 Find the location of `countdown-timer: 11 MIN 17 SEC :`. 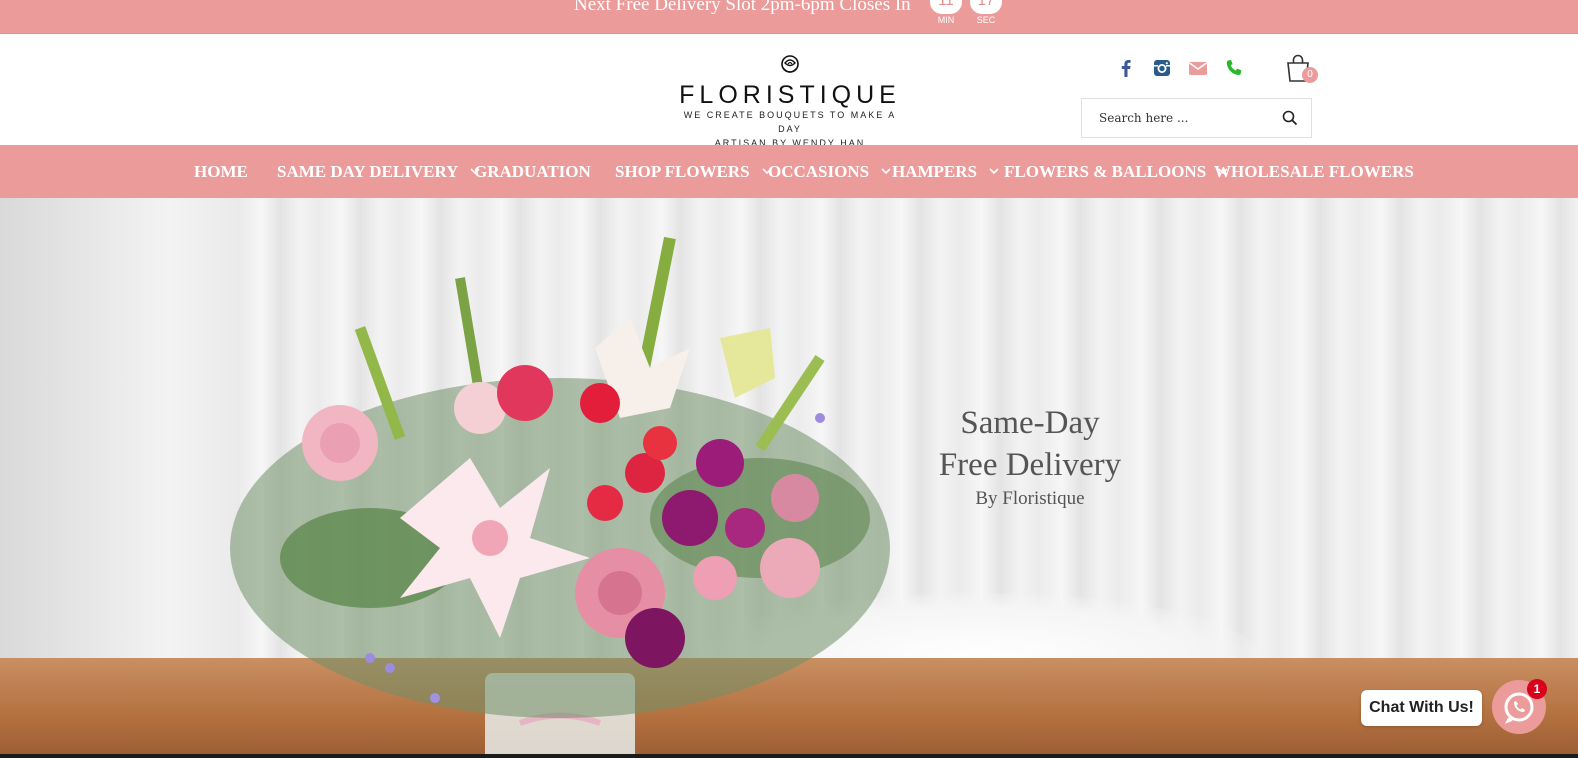

countdown-timer: 11 MIN 17 SEC : is located at coordinates (966, 13).